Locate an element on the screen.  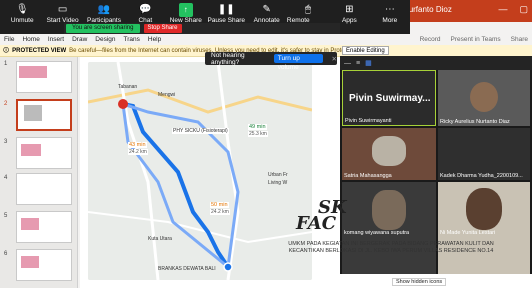
notification-text: Not hearing anything? is located at coordinates (228, 58).